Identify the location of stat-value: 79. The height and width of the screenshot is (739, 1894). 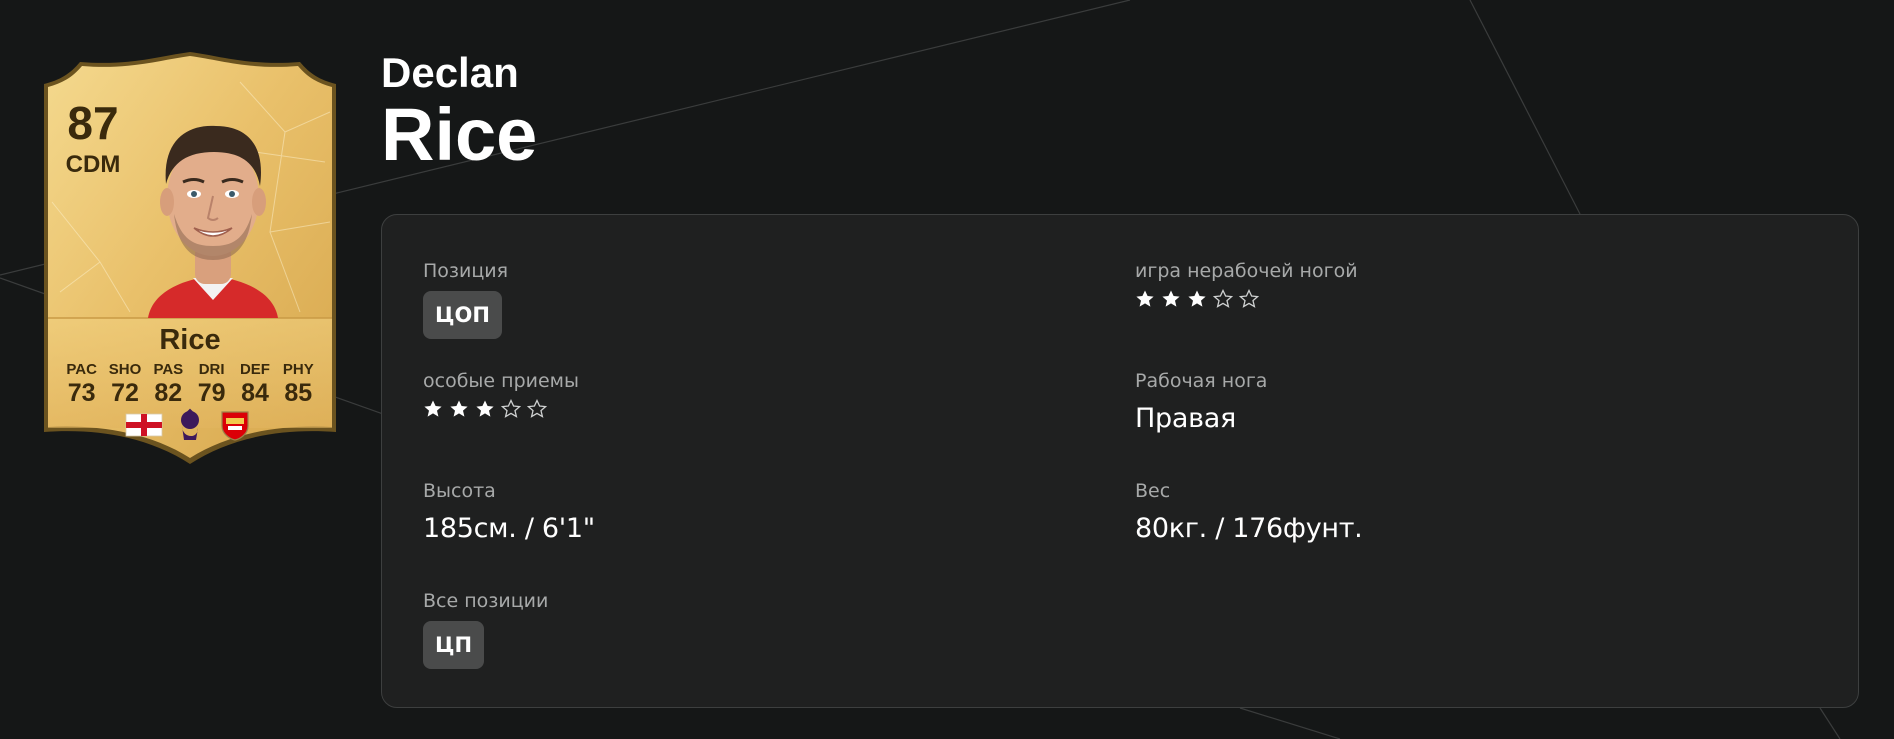
(211, 393).